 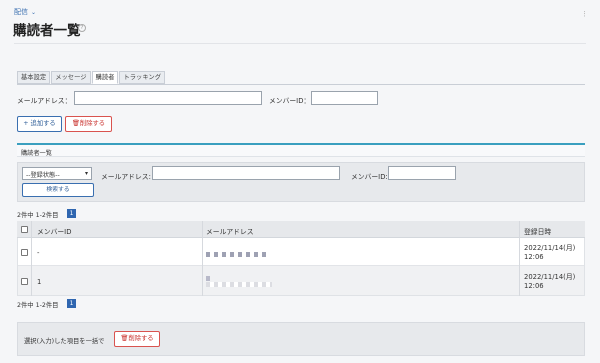 What do you see at coordinates (54, 232) in the screenshot?
I see `header-member-id: メンバーID` at bounding box center [54, 232].